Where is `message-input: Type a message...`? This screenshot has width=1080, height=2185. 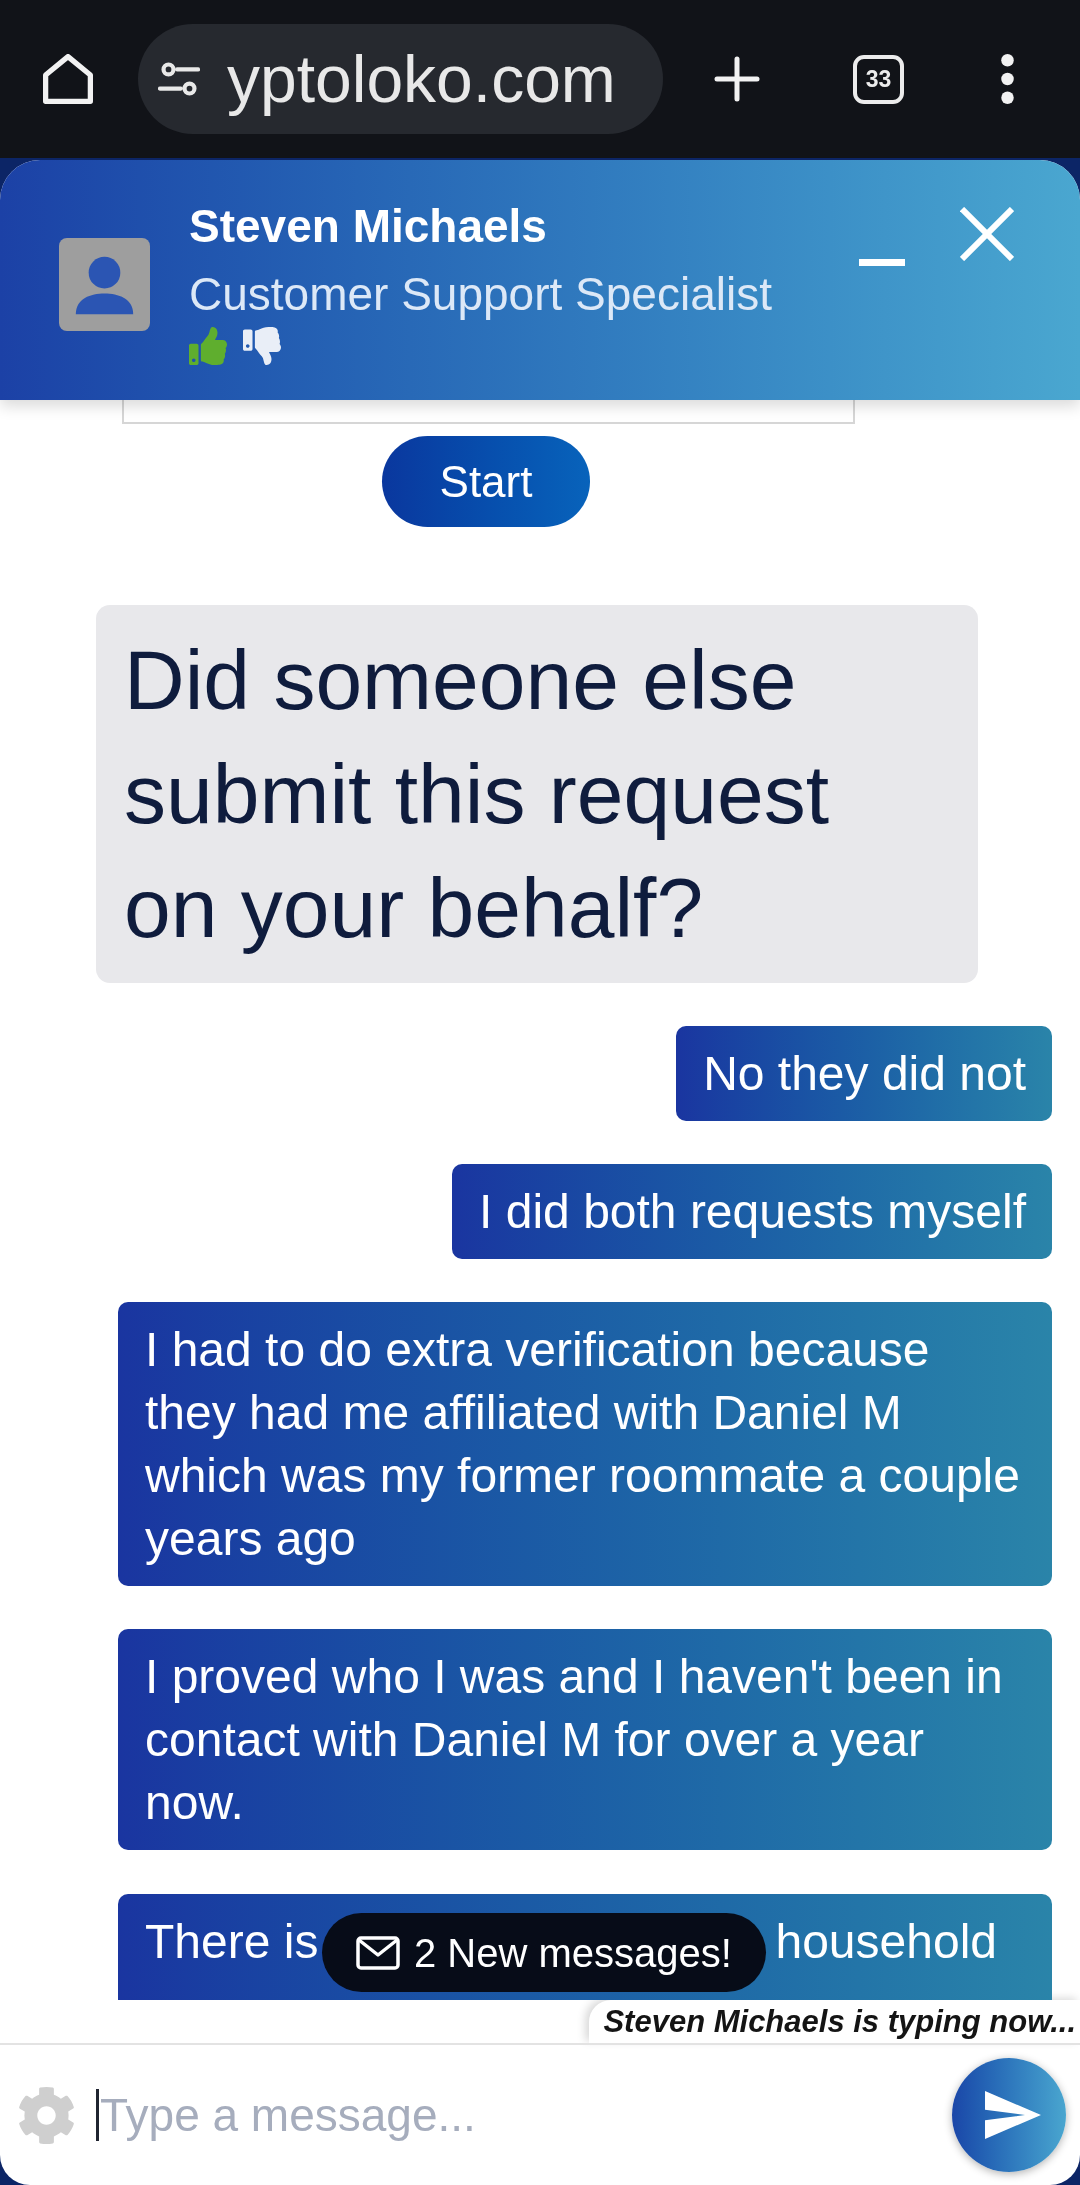 message-input: Type a message... is located at coordinates (521, 2115).